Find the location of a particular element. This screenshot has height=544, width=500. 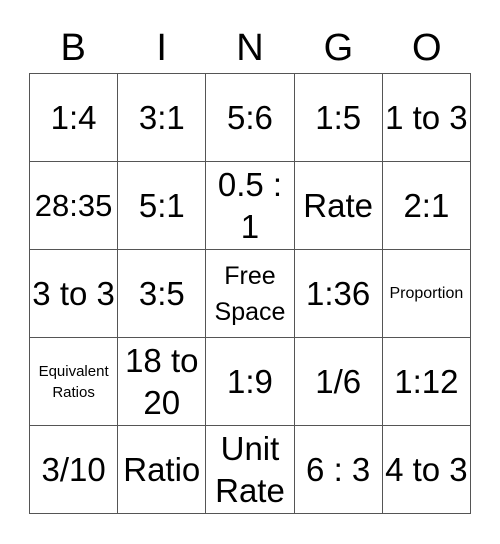

header-letter: G is located at coordinates (338, 48).